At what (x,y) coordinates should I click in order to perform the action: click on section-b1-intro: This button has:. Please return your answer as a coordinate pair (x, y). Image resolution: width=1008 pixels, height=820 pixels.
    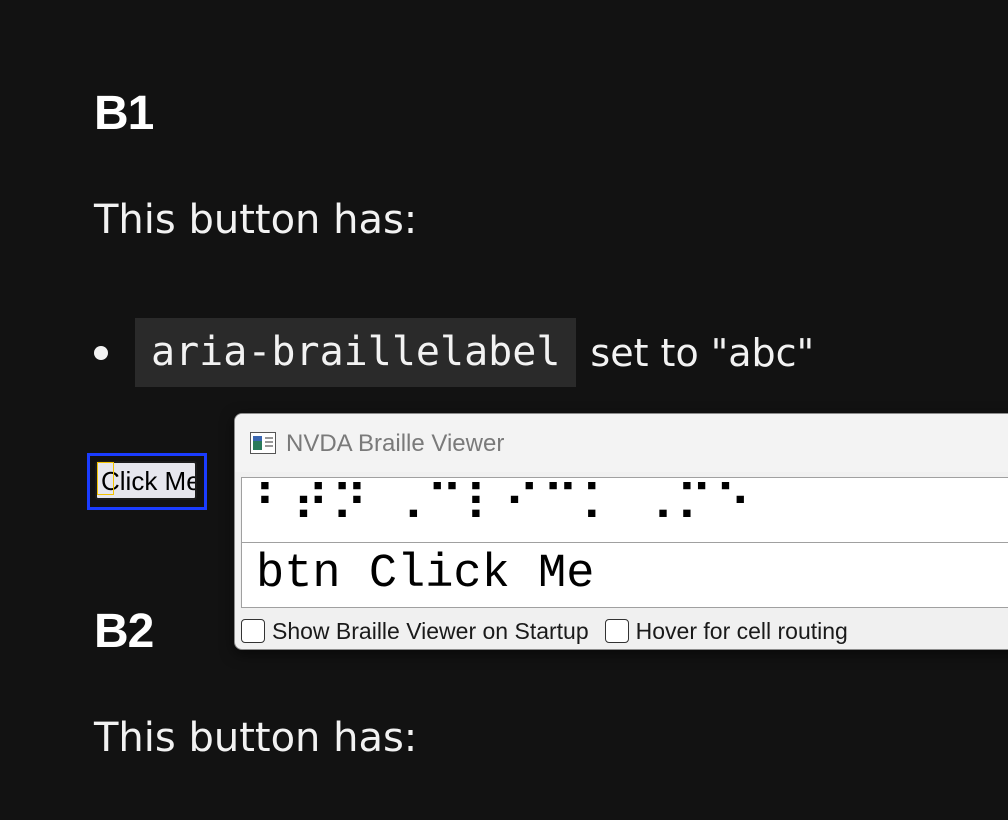
    Looking at the image, I should click on (256, 220).